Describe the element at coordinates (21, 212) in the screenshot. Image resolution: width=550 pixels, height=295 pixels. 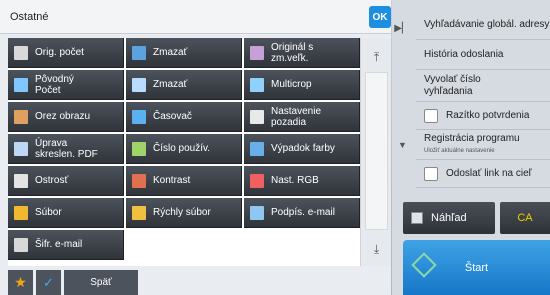
I see `file-folder-icon` at that location.